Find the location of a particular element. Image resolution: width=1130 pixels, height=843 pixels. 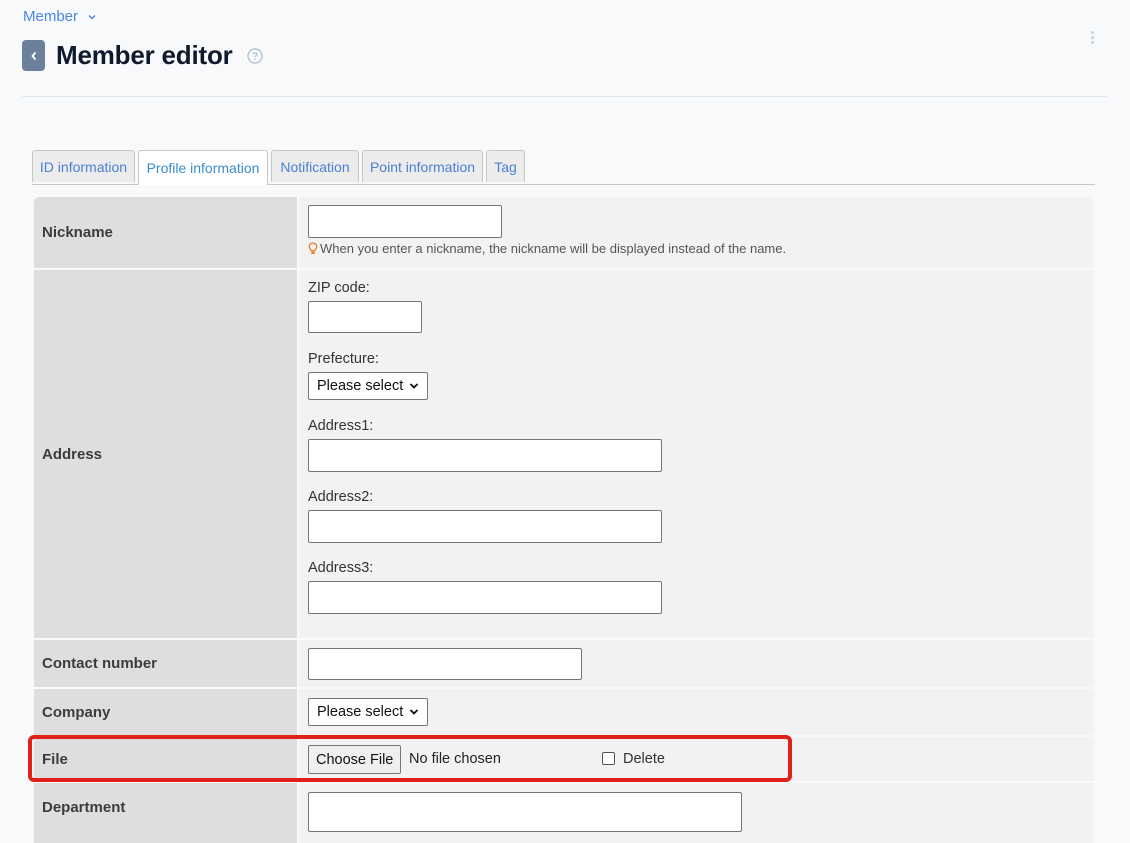

tab-profile-information: Profile information is located at coordinates (203, 167).